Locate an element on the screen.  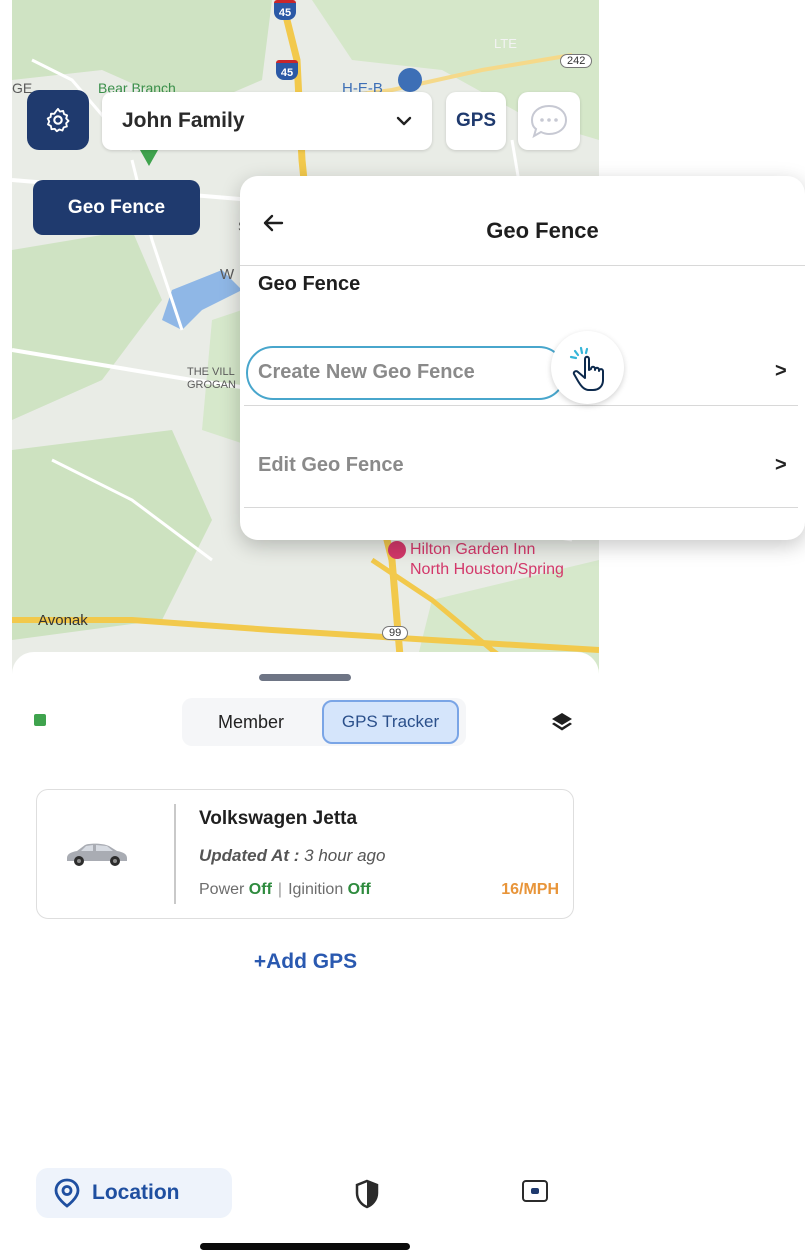
shield-icon is located at coordinates (367, 1194).